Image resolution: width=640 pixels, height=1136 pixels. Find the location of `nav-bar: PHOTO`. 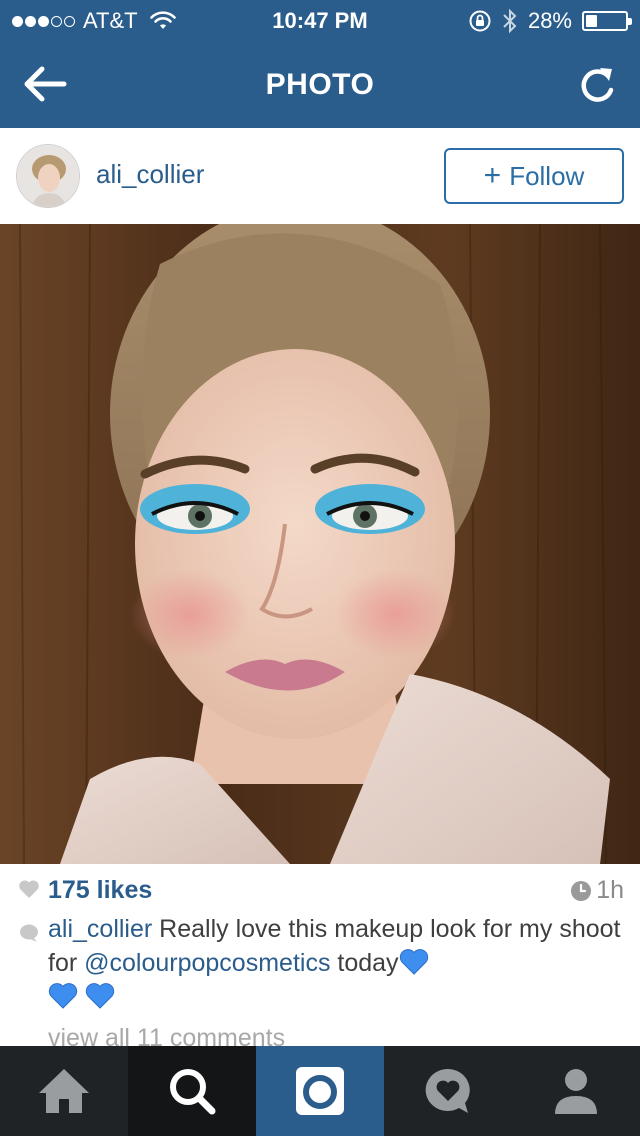

nav-bar: PHOTO is located at coordinates (320, 84).